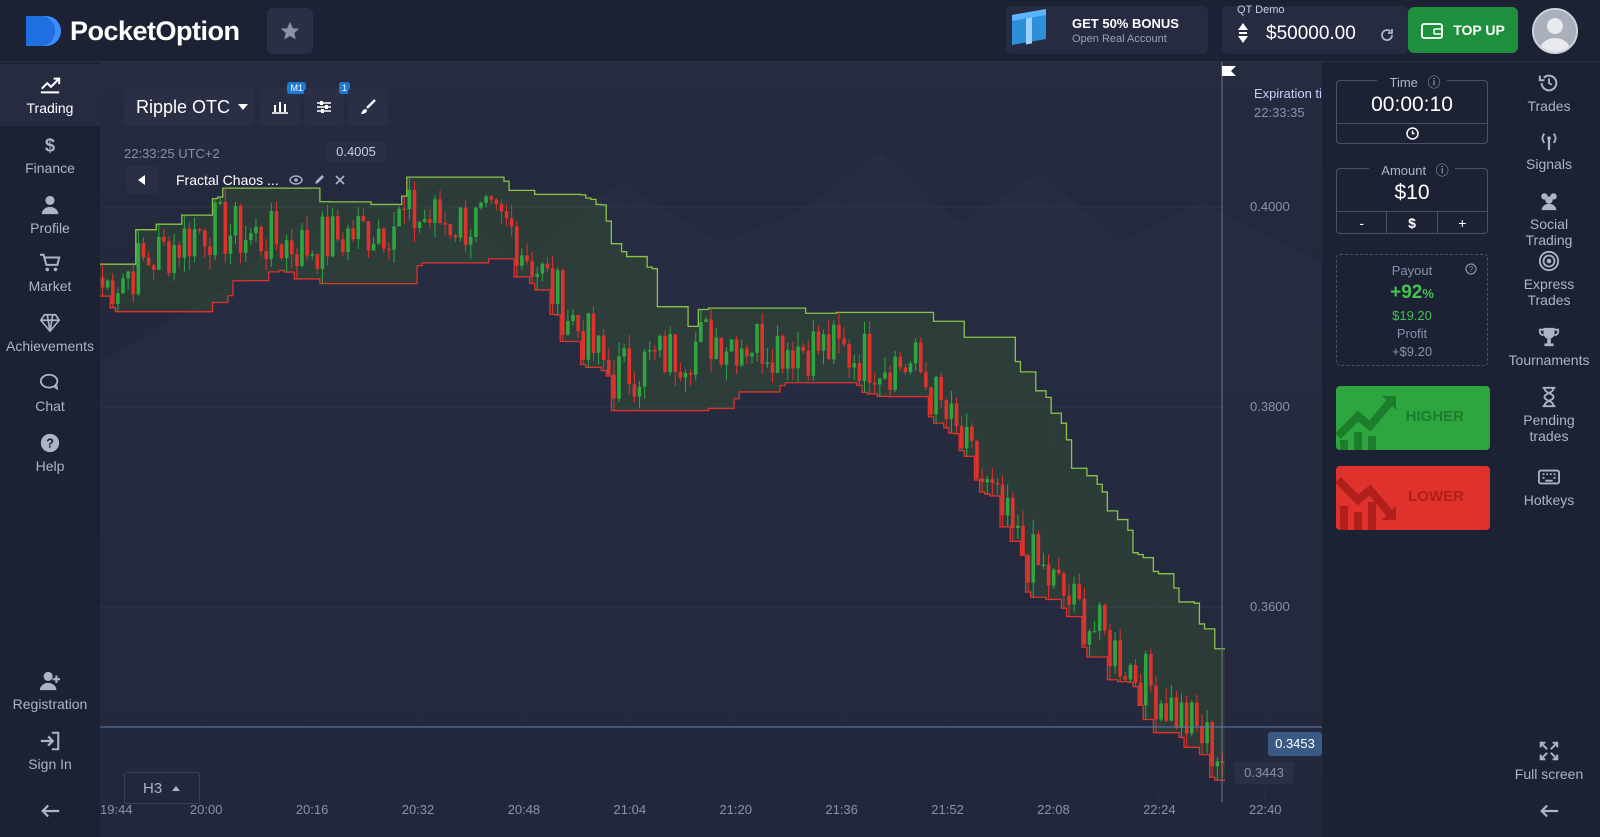 The image size is (1600, 837). Describe the element at coordinates (50, 156) in the screenshot. I see `sidebar-item-finance: $ Finance` at that location.